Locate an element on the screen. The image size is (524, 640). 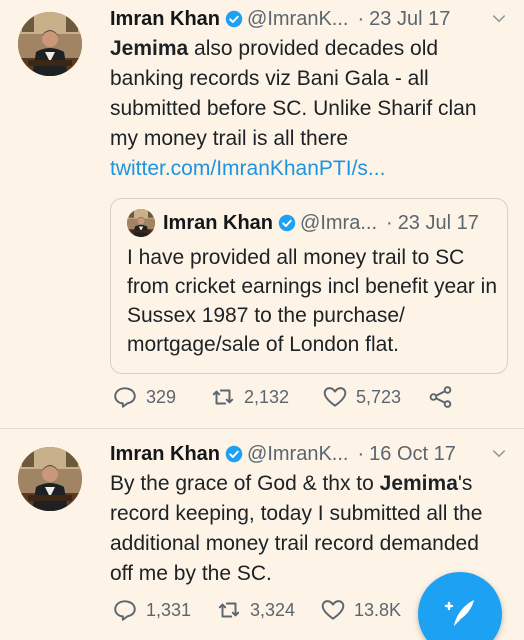
tweet-header: Imran Khan @ImranK... · 16 Oct 17 is located at coordinates (309, 454).